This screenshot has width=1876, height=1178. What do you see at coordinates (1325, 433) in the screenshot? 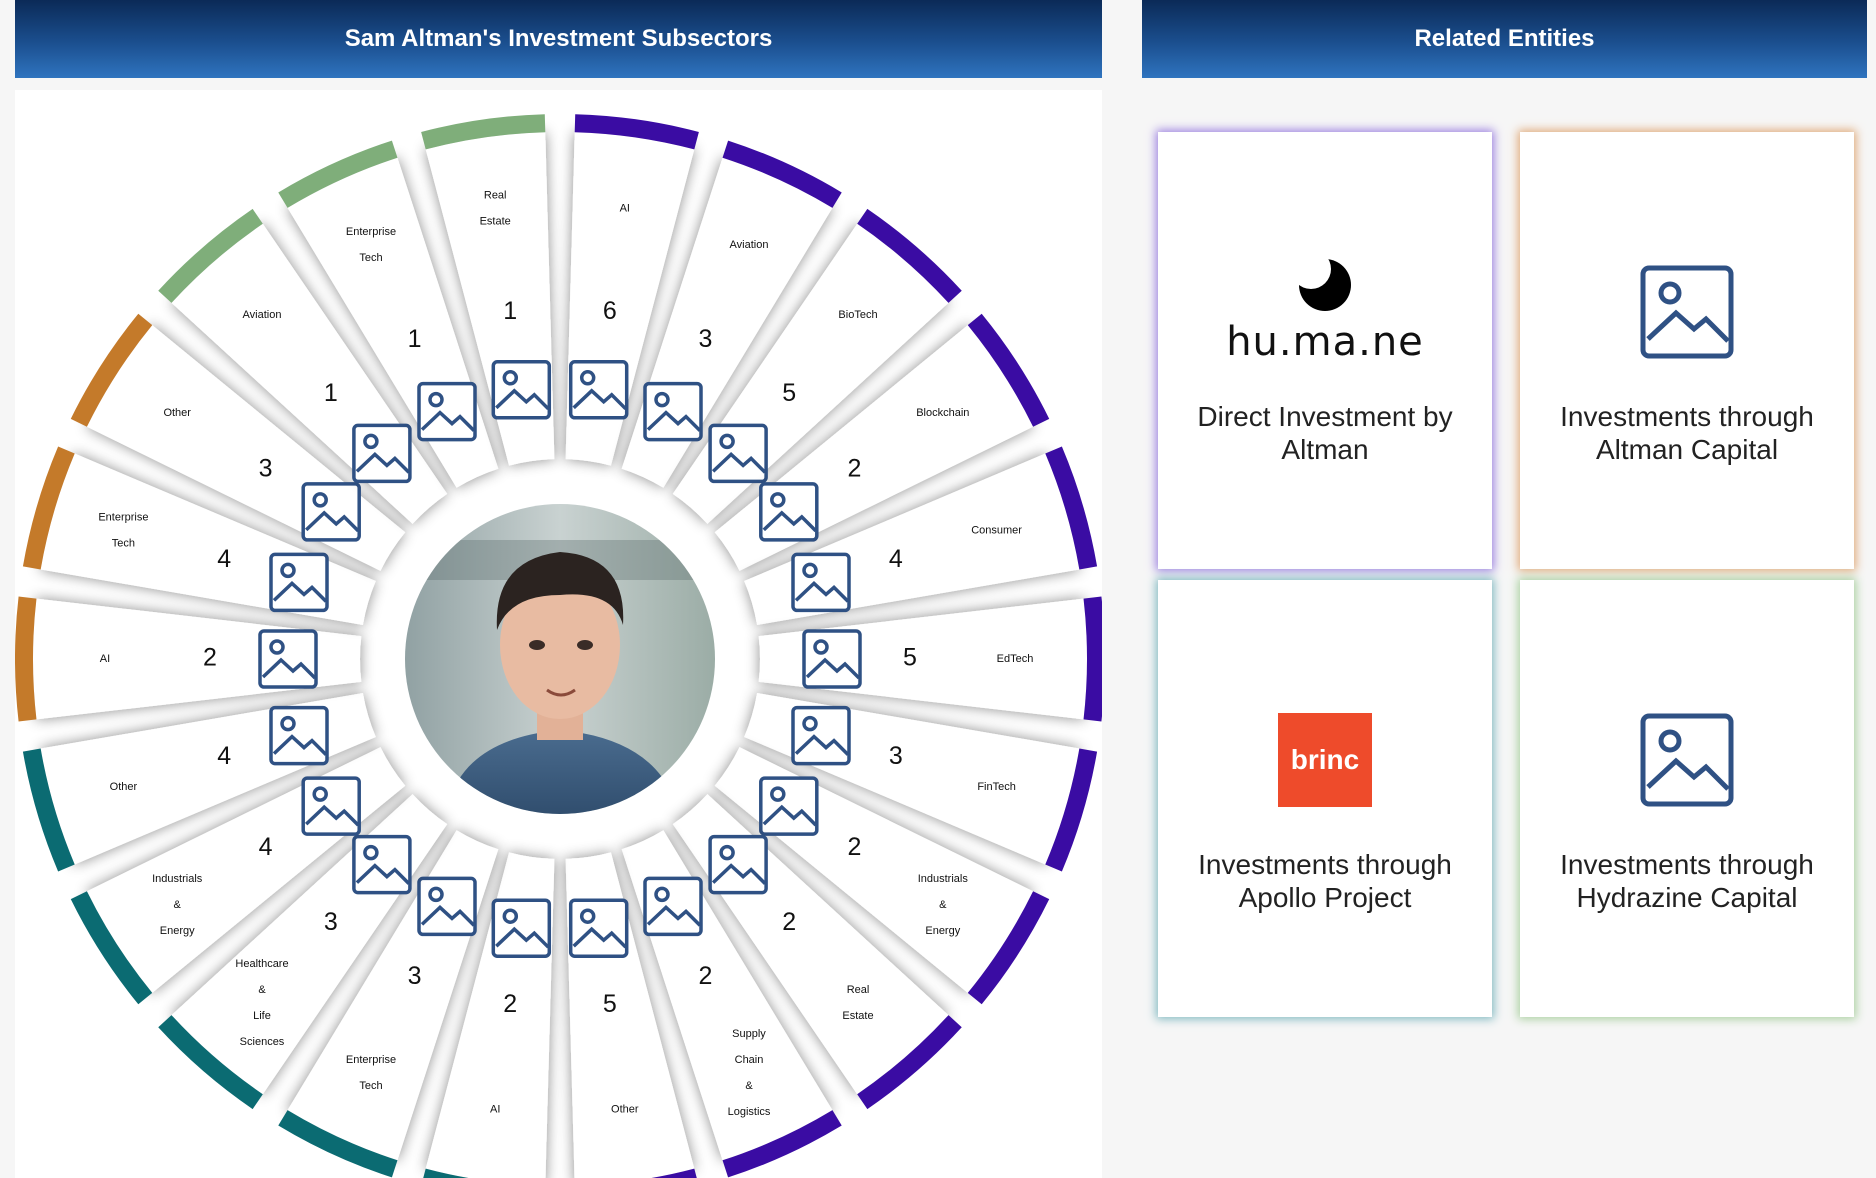
I see `entity-card-title: Direct Investment by Altman` at bounding box center [1325, 433].